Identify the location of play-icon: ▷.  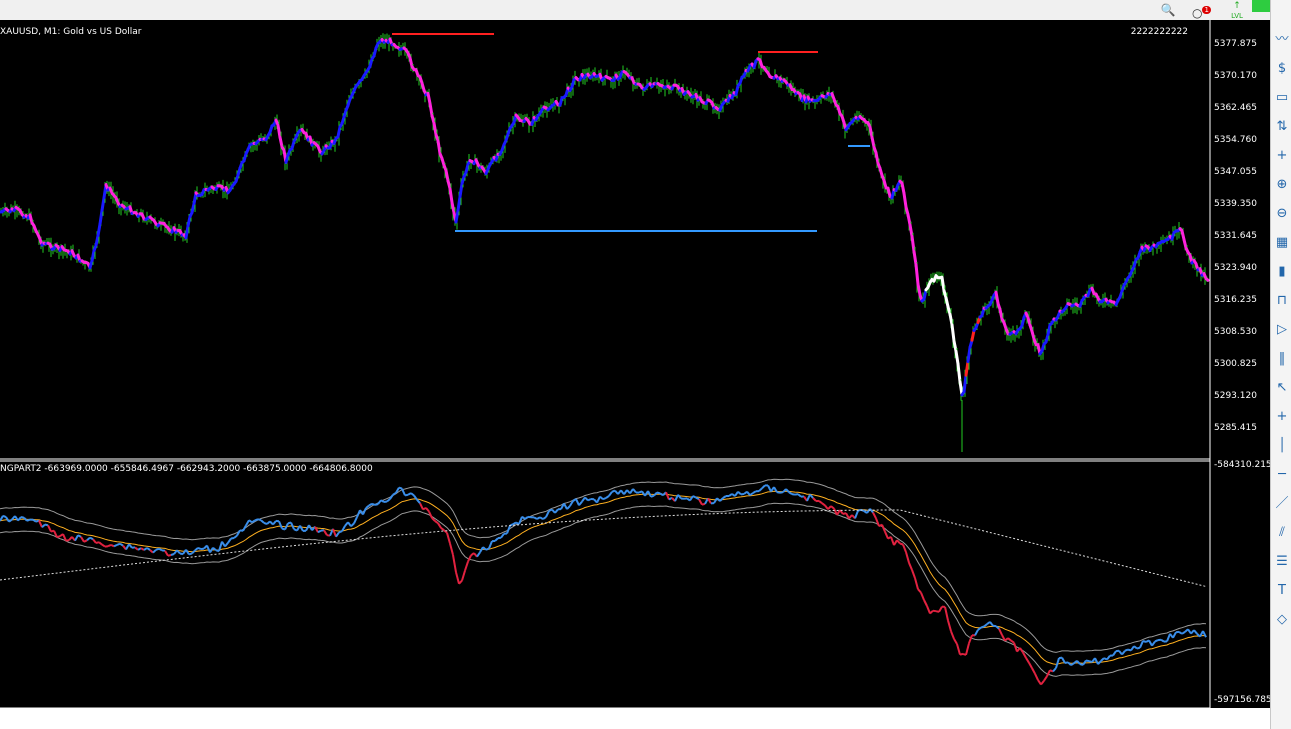
(1282, 330).